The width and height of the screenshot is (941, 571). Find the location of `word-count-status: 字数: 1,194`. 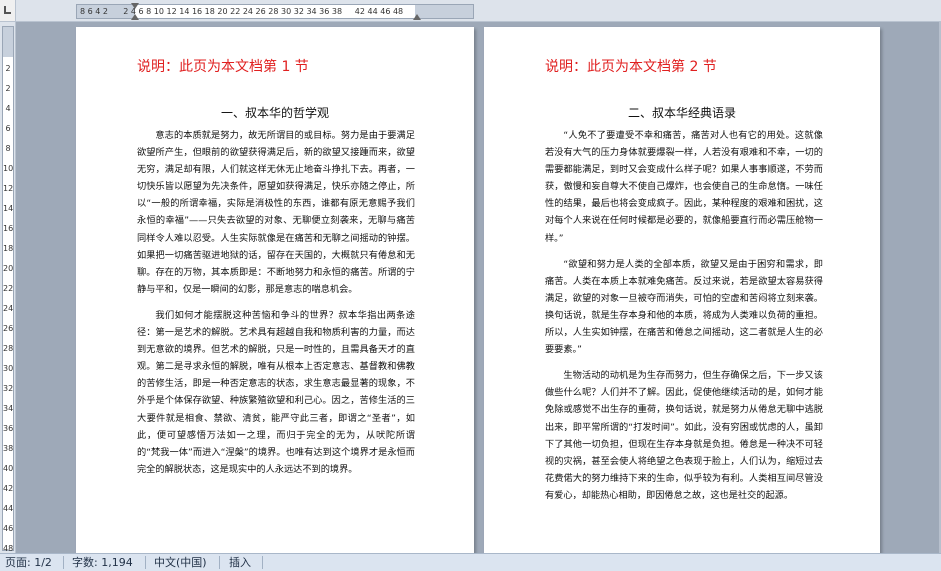

word-count-status: 字数: 1,194 is located at coordinates (102, 562).